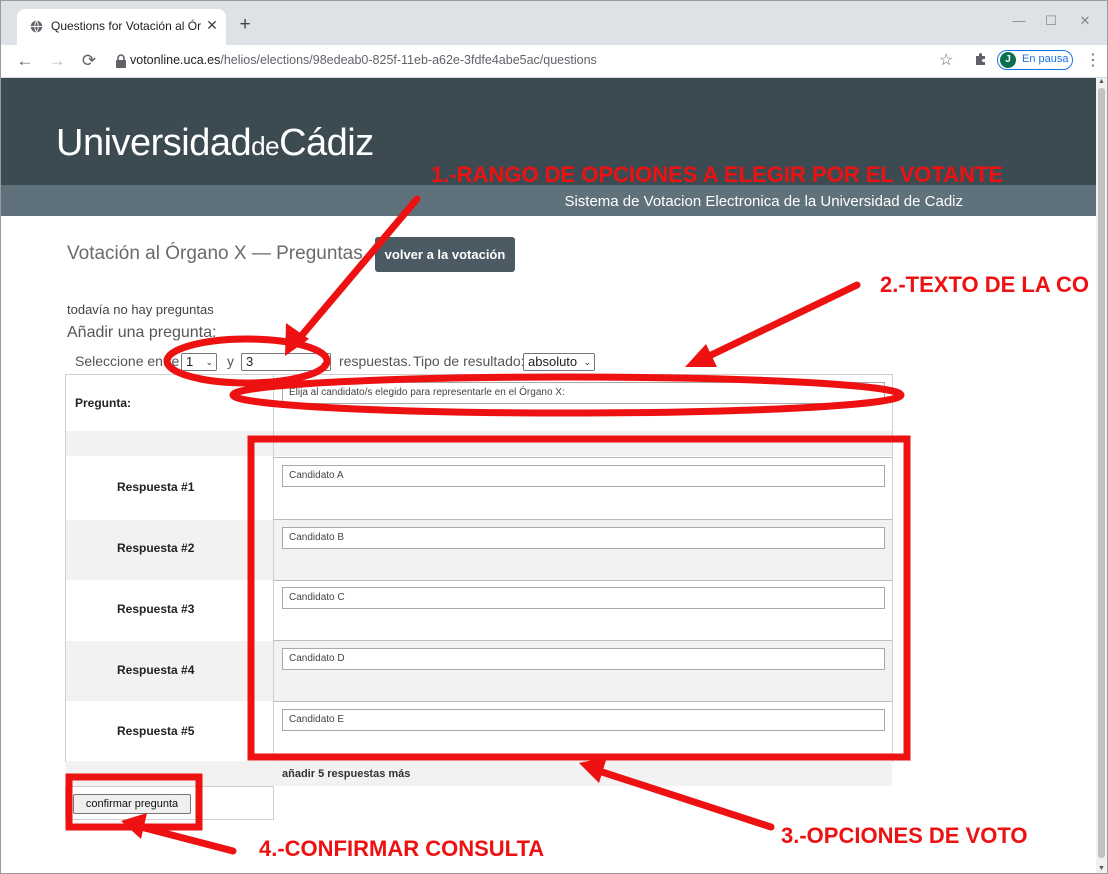 The image size is (1108, 874). I want to click on answer-label: Respuesta #3, so click(156, 609).